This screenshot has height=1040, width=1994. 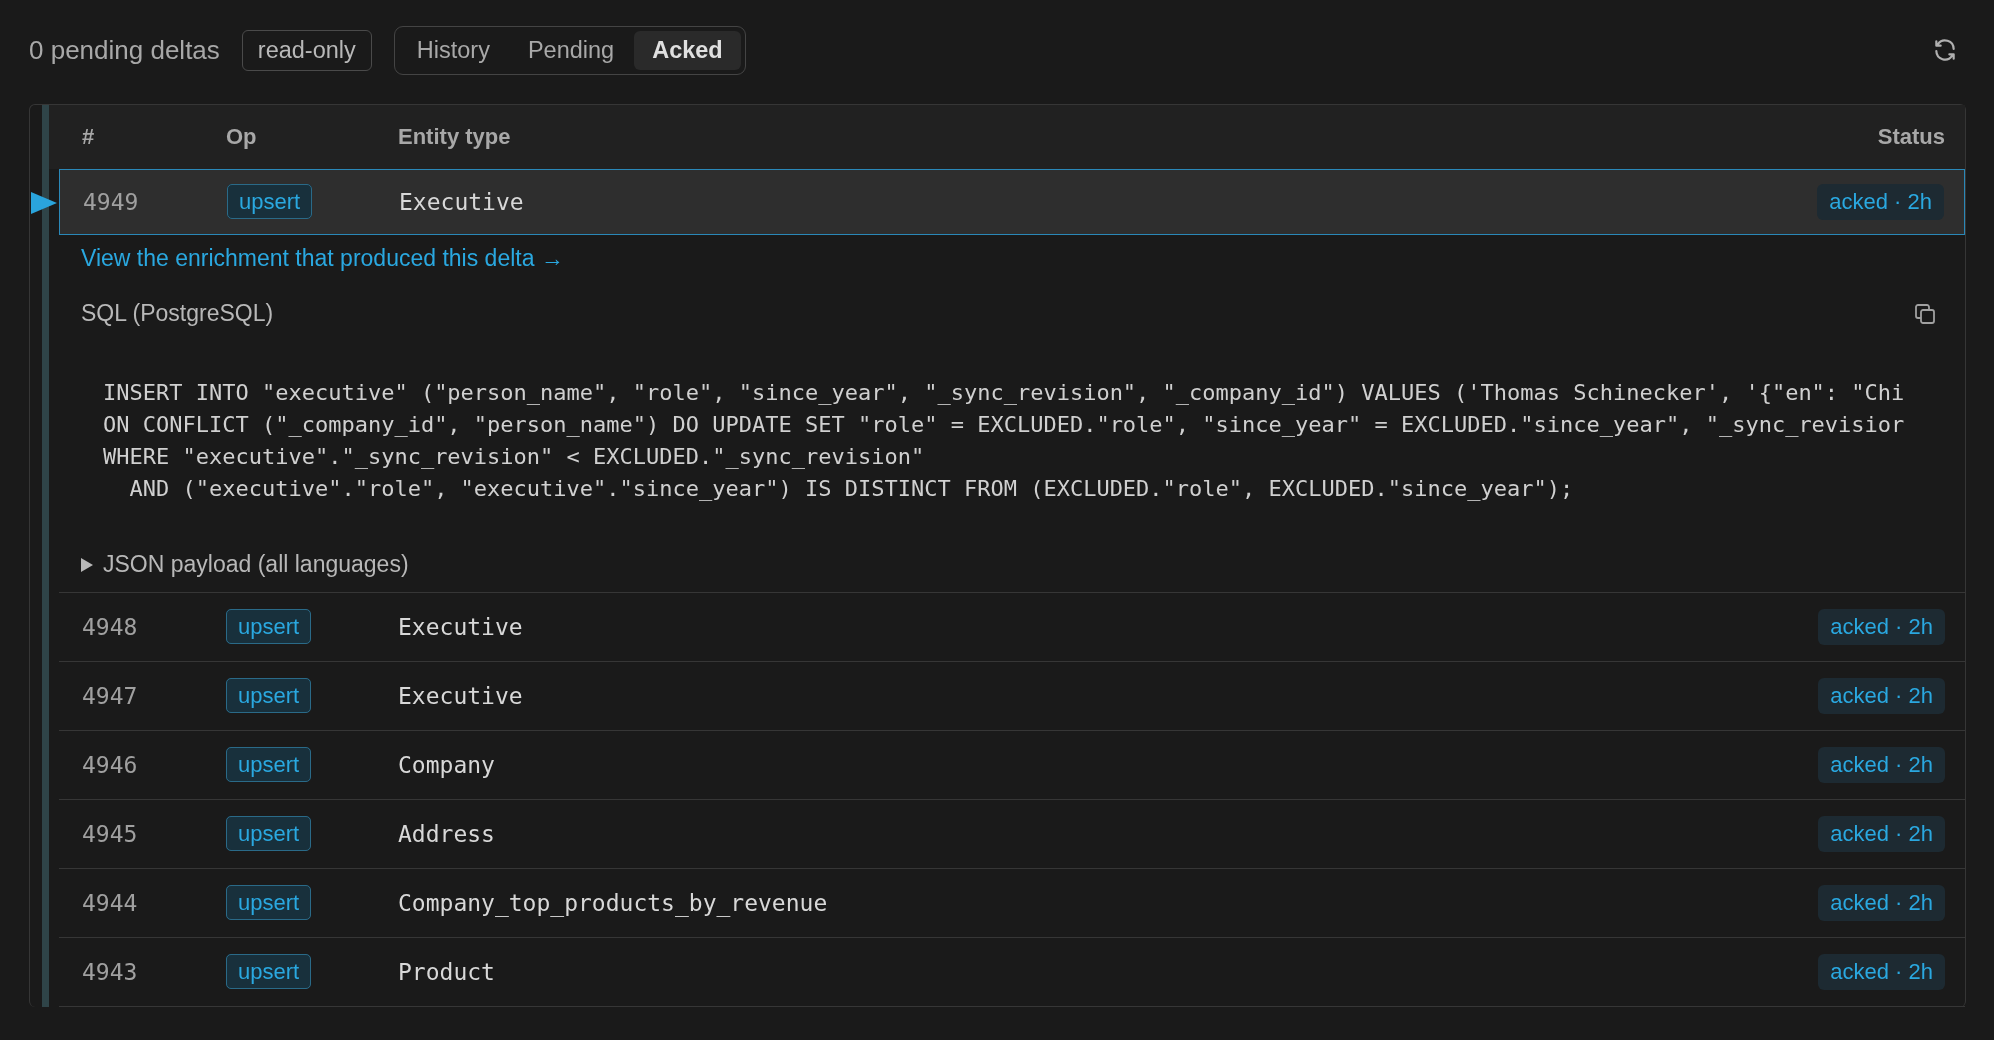 I want to click on enrichment-link: View the enrichment that produced this delta →, so click(x=322, y=258).